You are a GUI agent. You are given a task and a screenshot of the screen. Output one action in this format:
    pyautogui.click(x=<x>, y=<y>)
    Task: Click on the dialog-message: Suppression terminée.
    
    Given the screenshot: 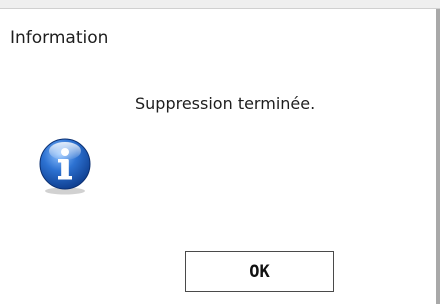 What is the action you would take?
    pyautogui.click(x=225, y=103)
    